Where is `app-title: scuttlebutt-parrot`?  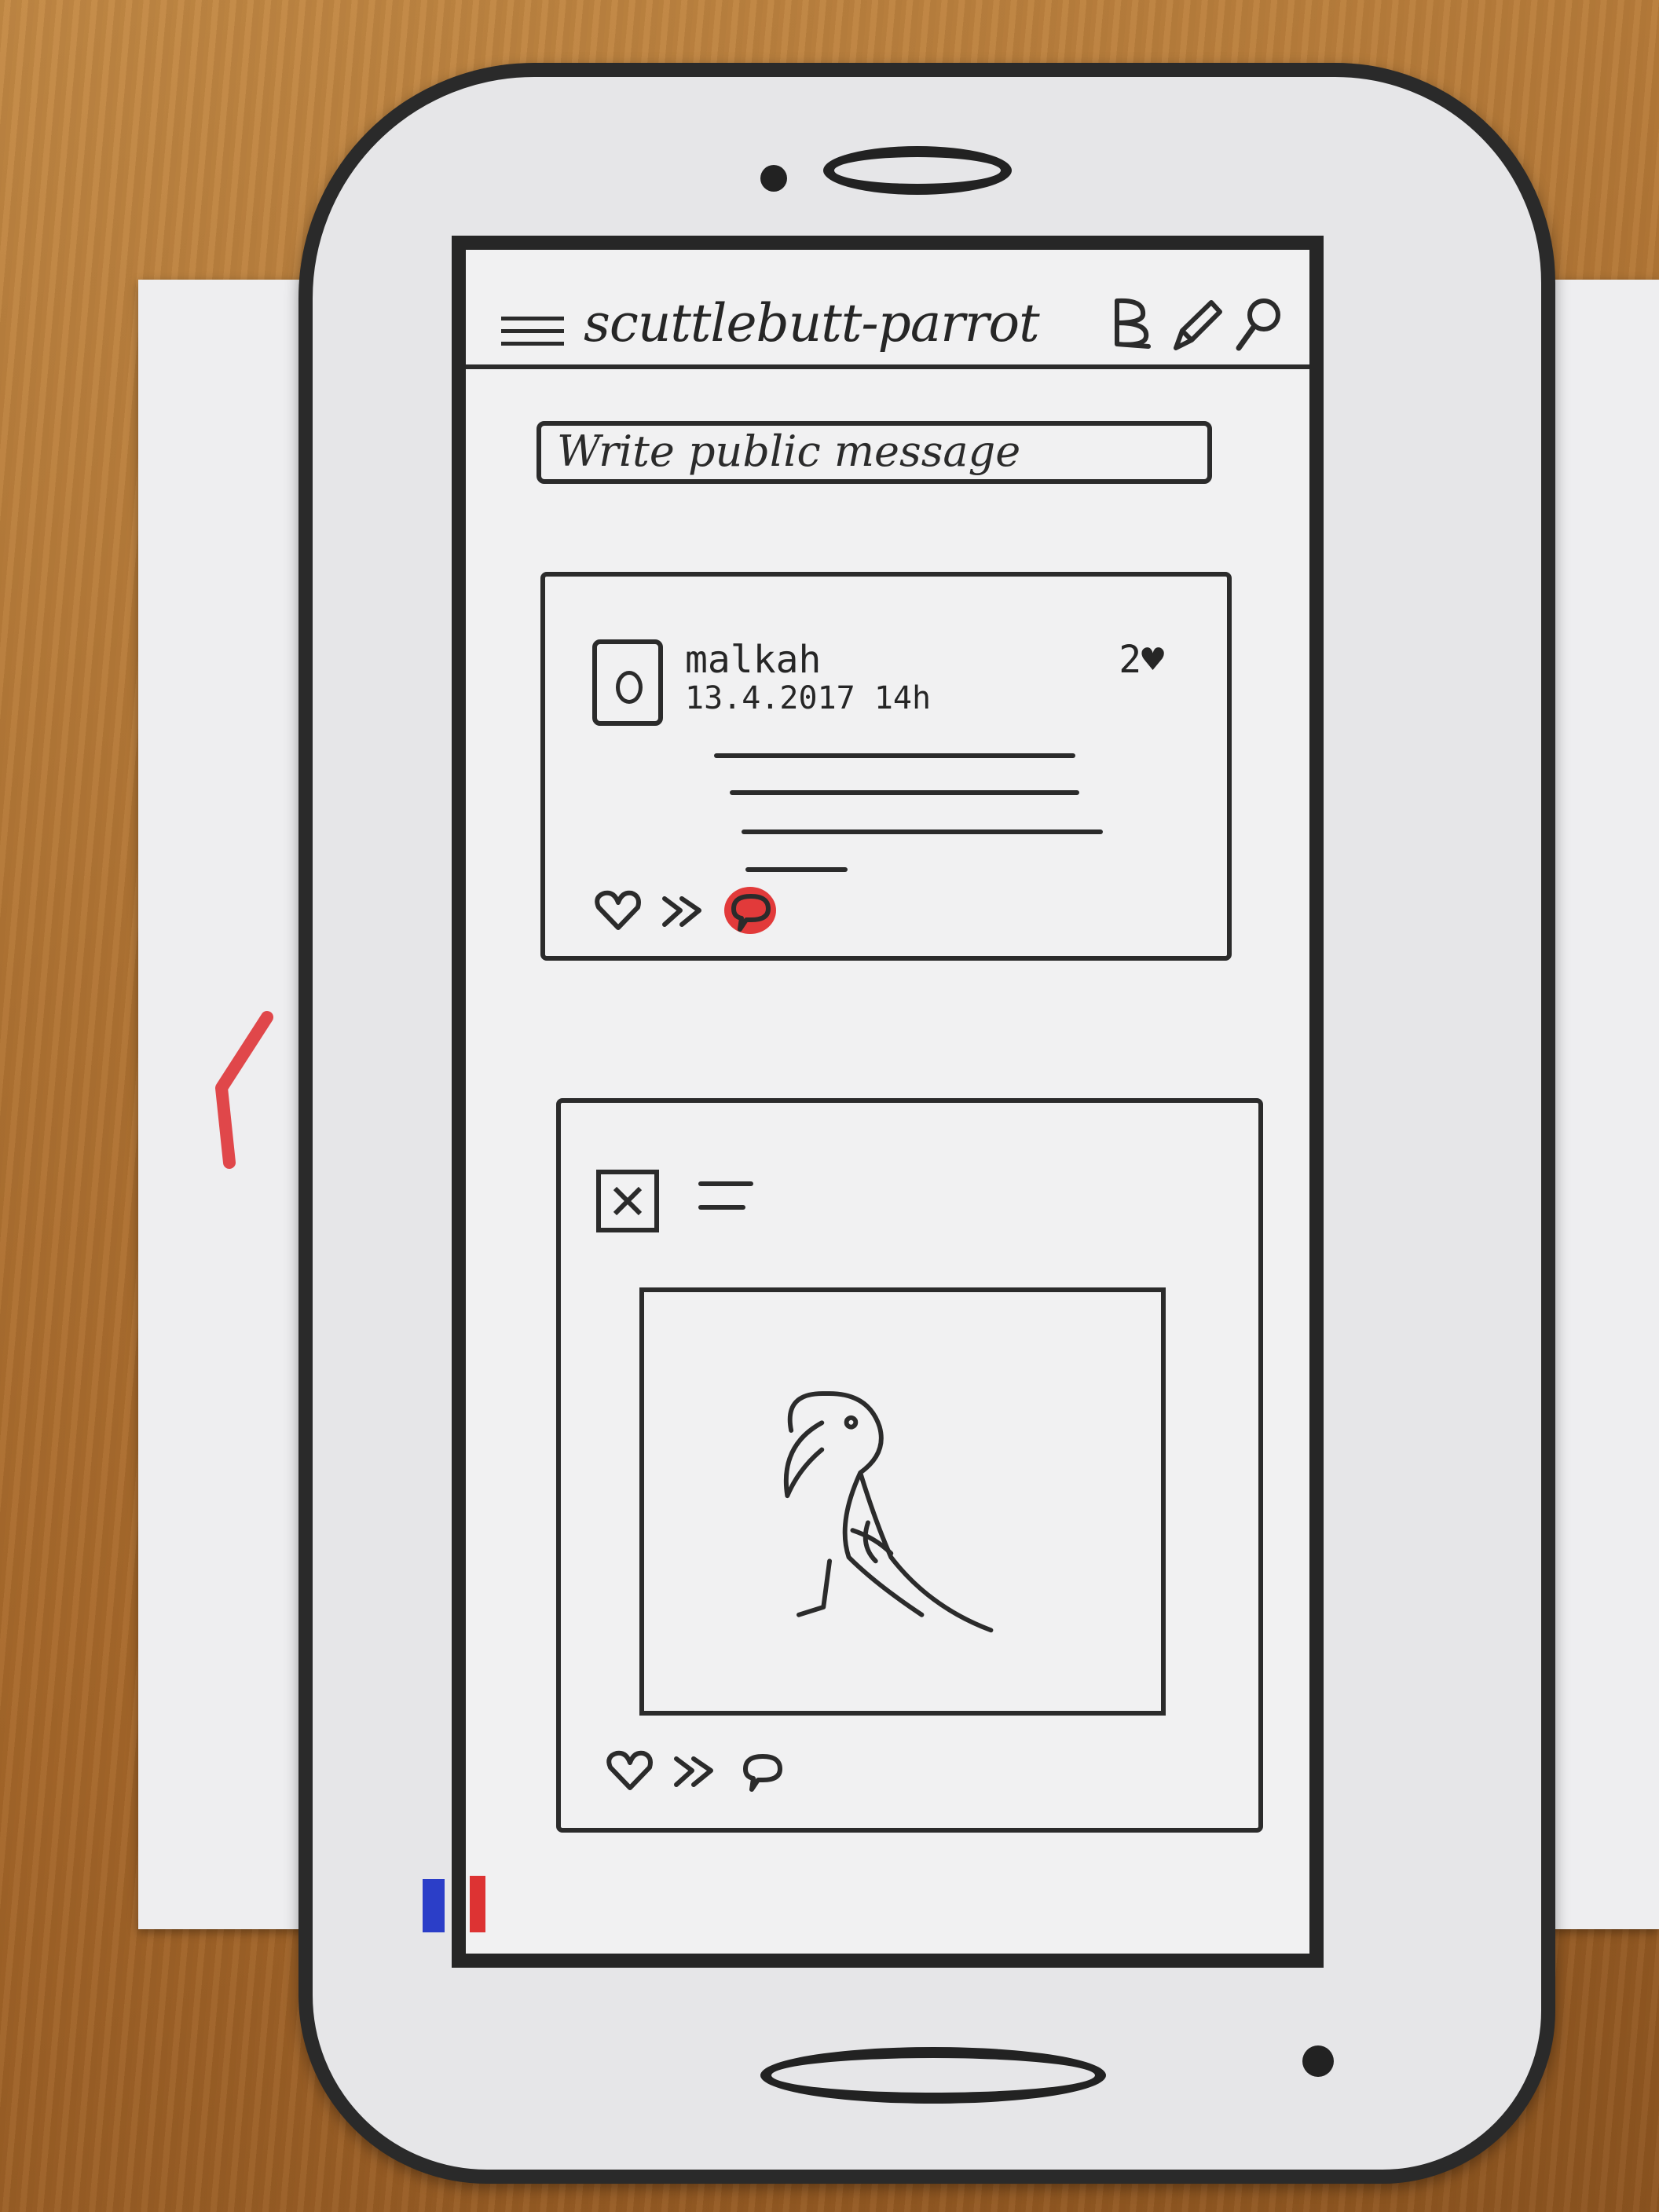 app-title: scuttlebutt-parrot is located at coordinates (812, 323).